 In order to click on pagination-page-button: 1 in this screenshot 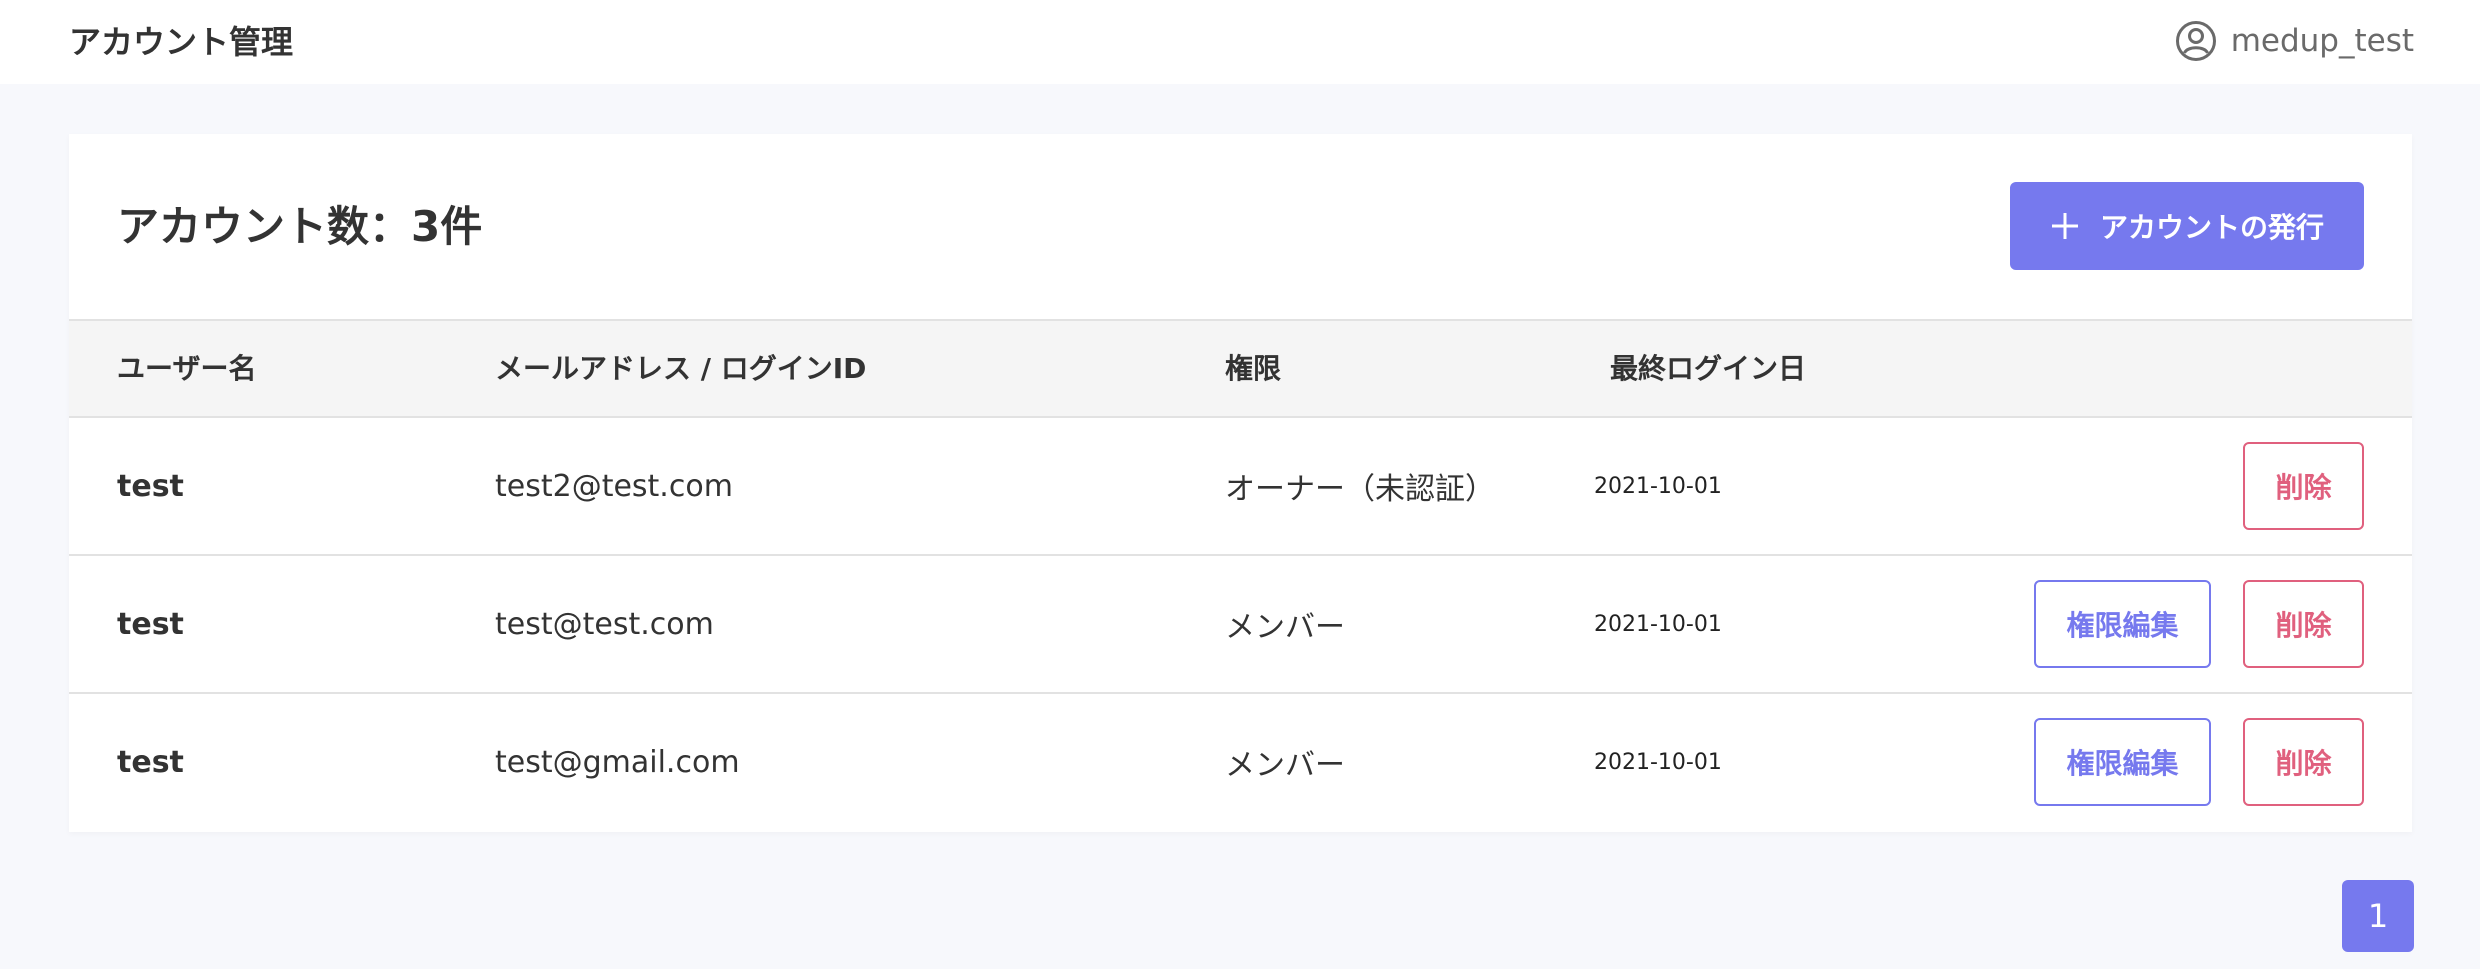, I will do `click(2378, 916)`.